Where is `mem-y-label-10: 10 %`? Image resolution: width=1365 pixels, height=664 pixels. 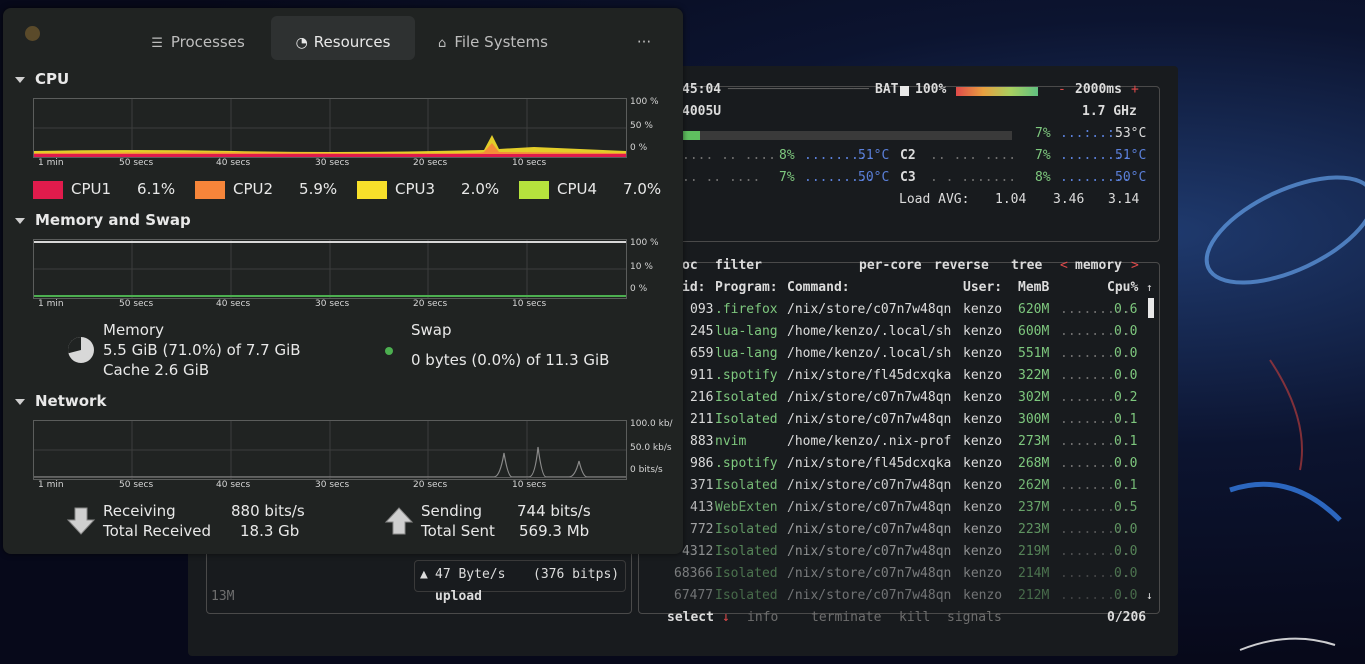
mem-y-label-10: 10 % is located at coordinates (641, 267).